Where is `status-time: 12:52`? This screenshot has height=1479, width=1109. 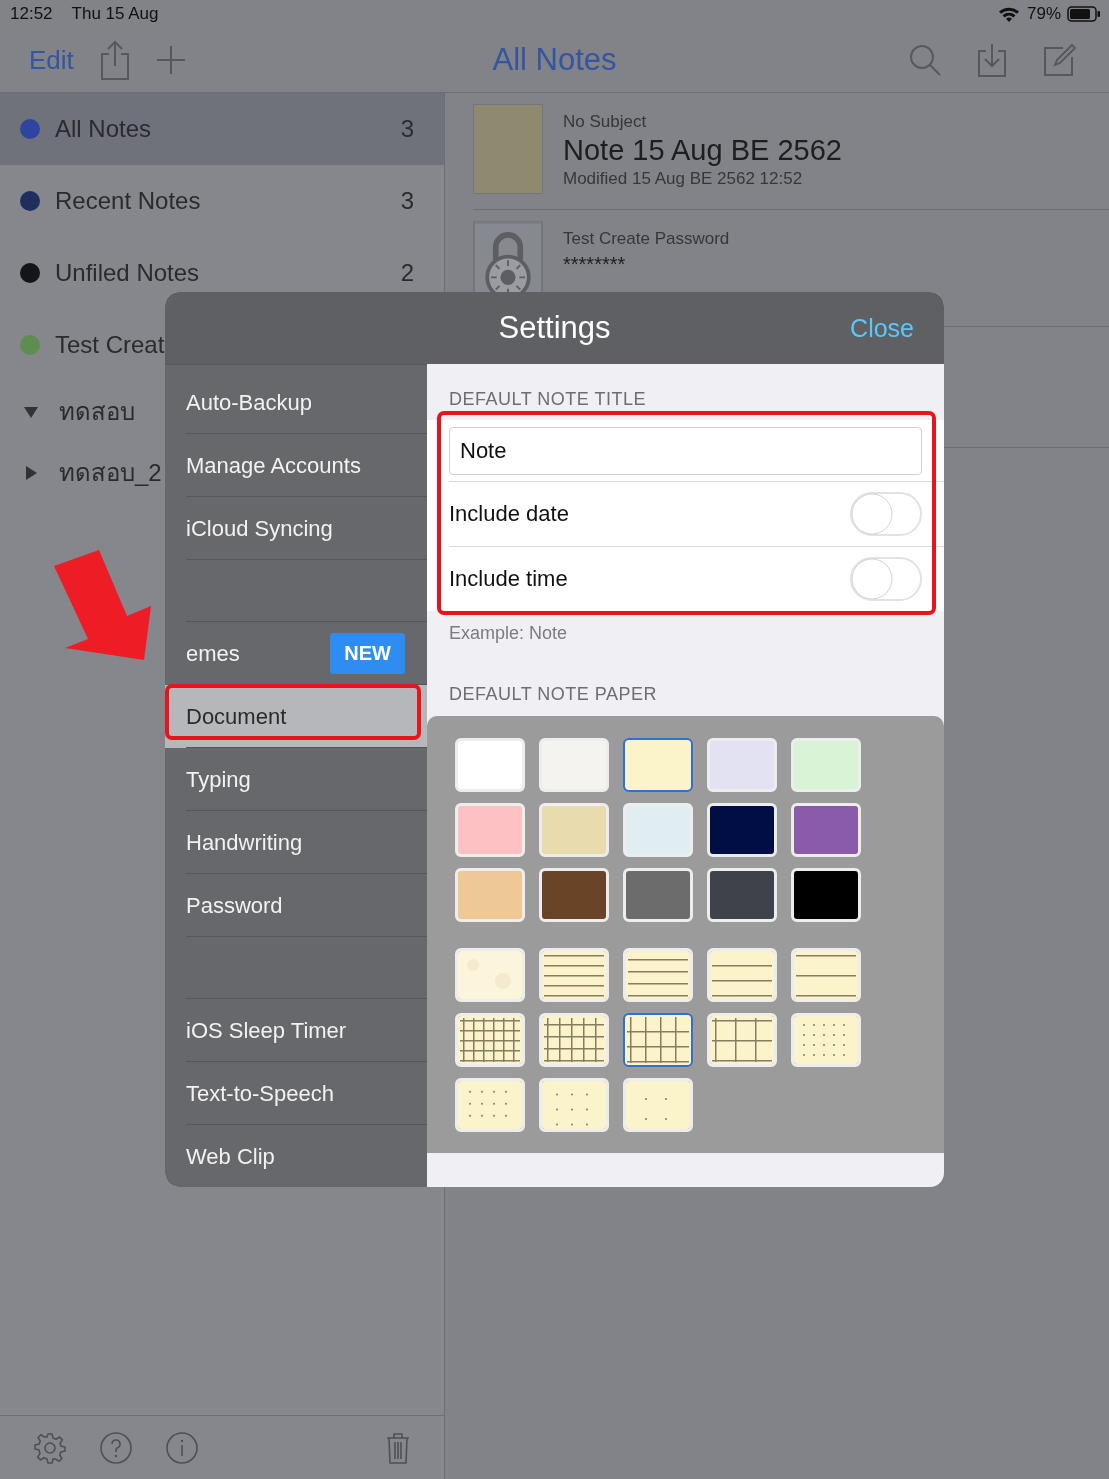 status-time: 12:52 is located at coordinates (31, 14).